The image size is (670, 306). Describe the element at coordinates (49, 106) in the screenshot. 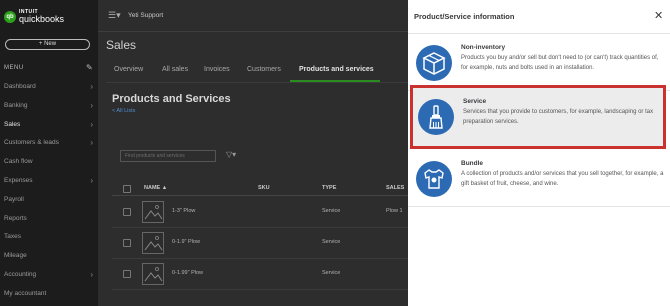

I see `sidebar-item-banking: Banking ›` at that location.